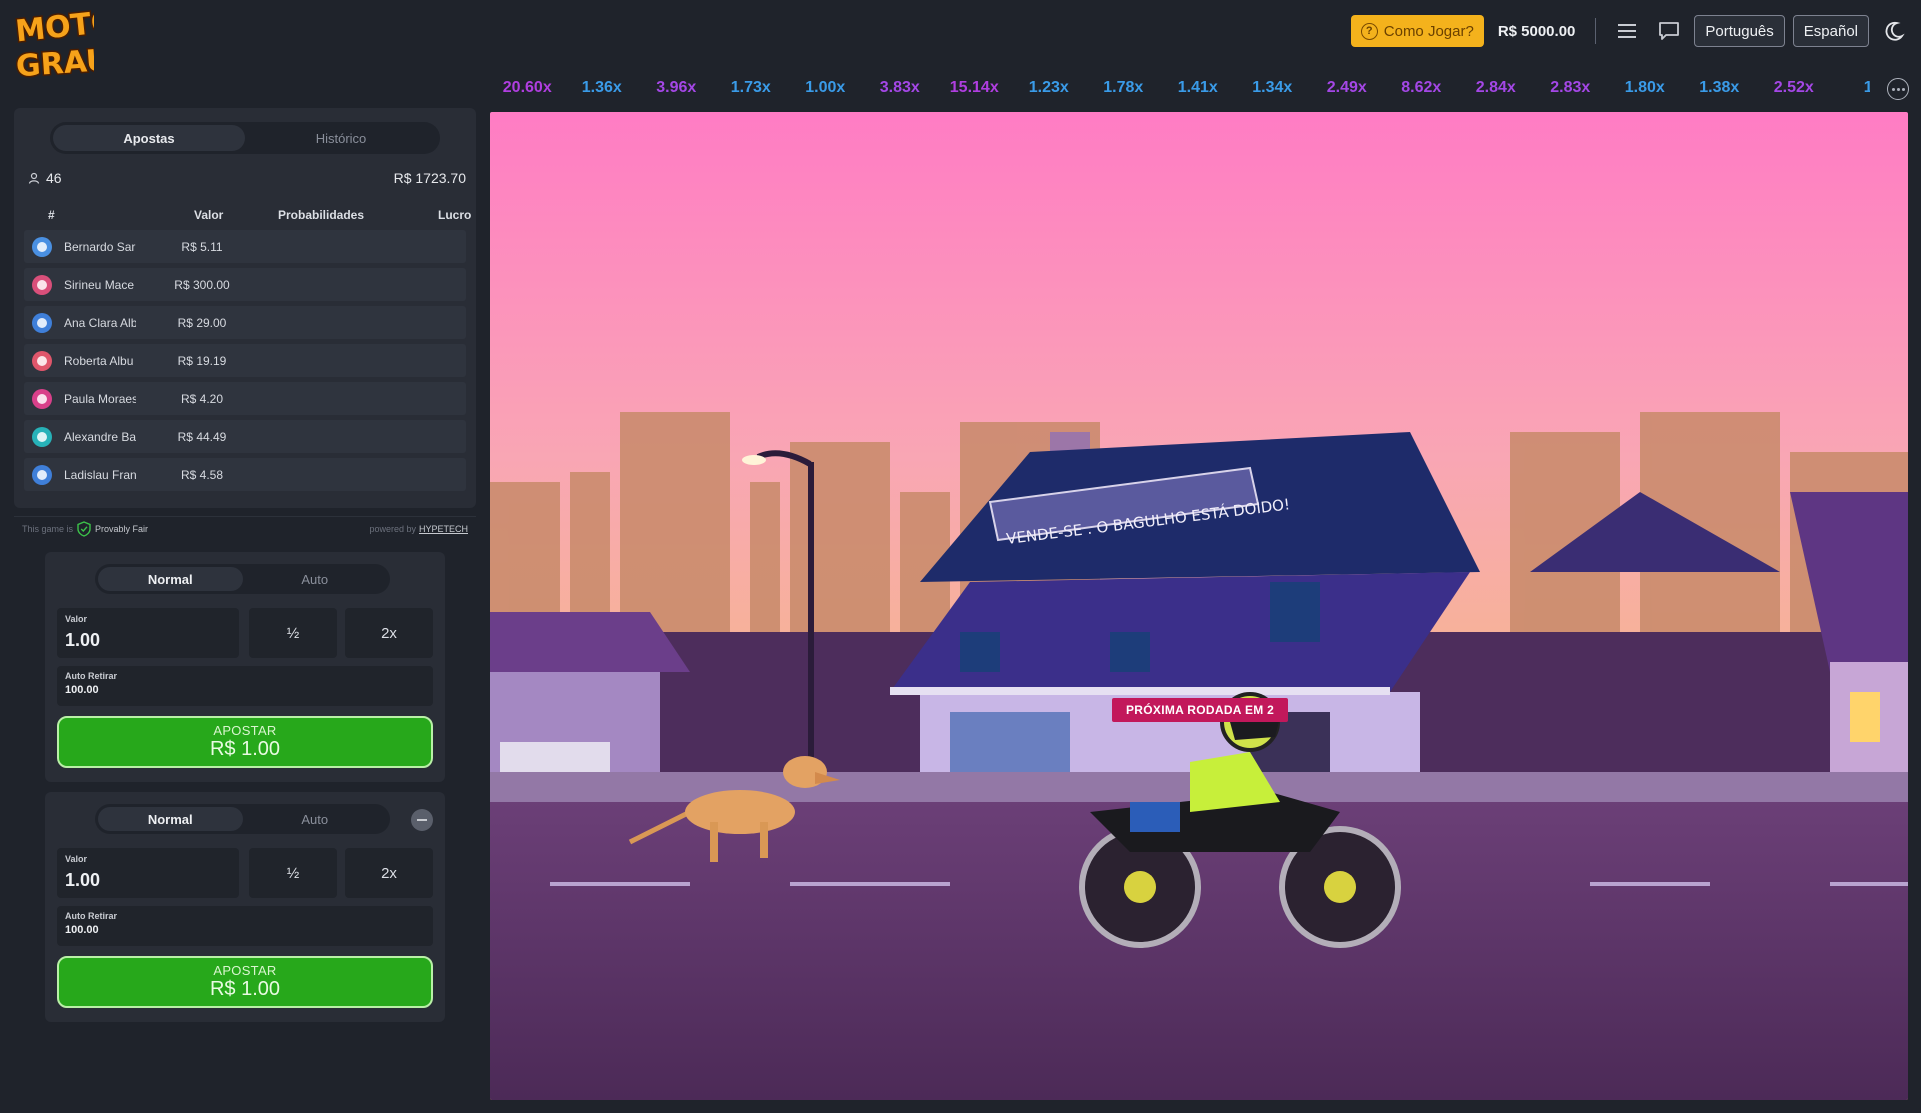 The image size is (1921, 1113). Describe the element at coordinates (100, 246) in the screenshot. I see `player-name: Bernardo Sar` at that location.